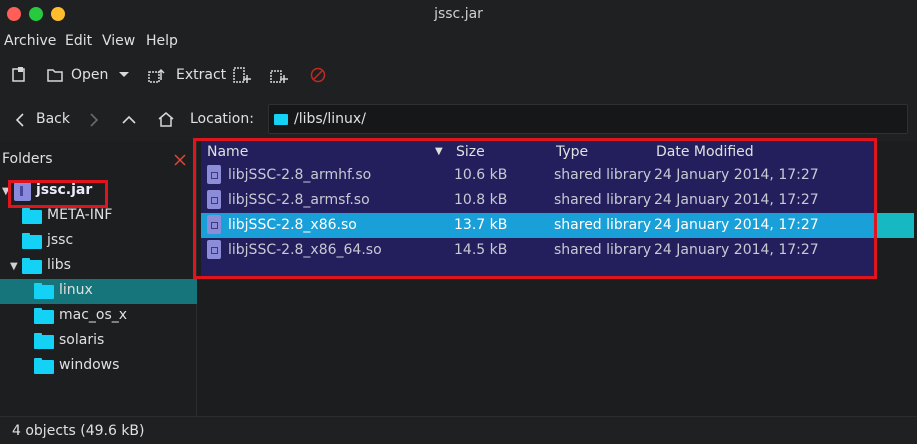 The width and height of the screenshot is (917, 444). Describe the element at coordinates (242, 75) in the screenshot. I see `add-files-icon` at that location.